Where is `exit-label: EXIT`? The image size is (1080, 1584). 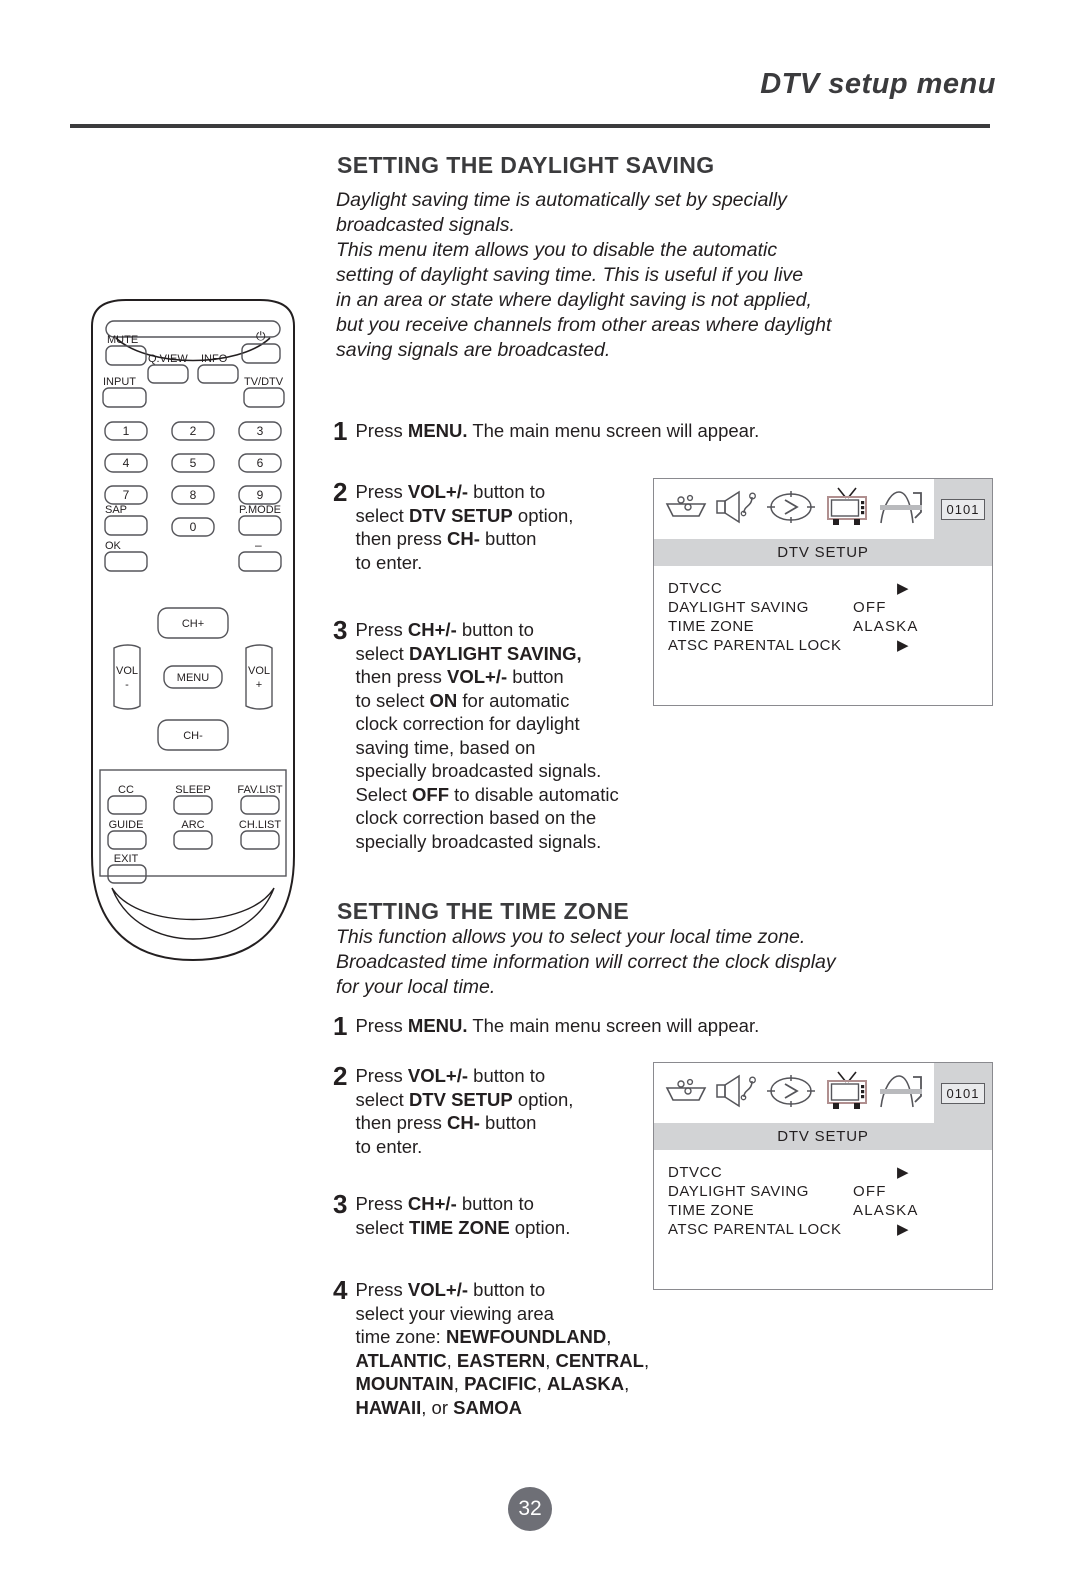
exit-label: EXIT is located at coordinates (126, 859).